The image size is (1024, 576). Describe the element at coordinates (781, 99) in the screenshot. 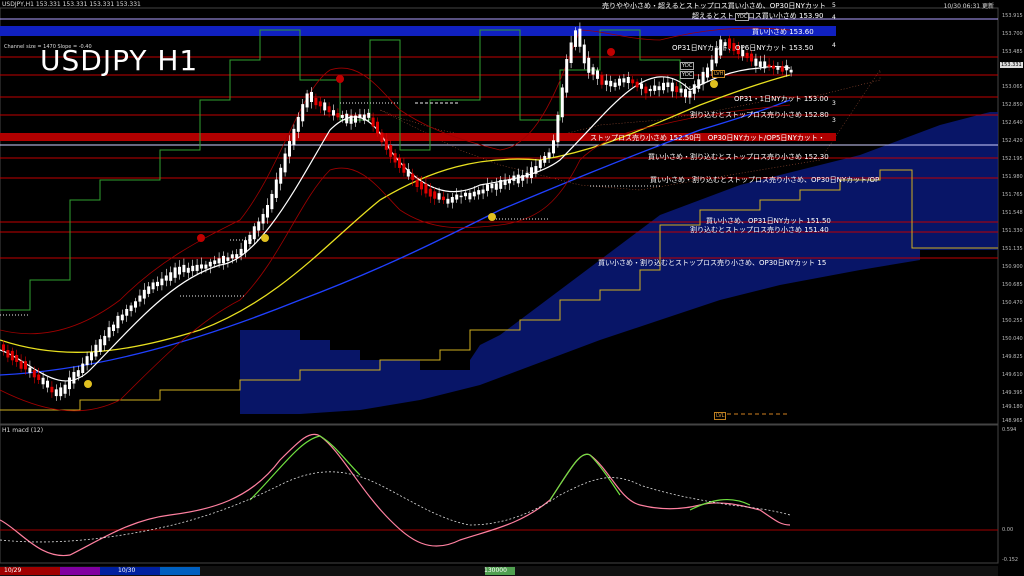

I see `annotation-label: OP31・1日NYカット 153.00` at that location.